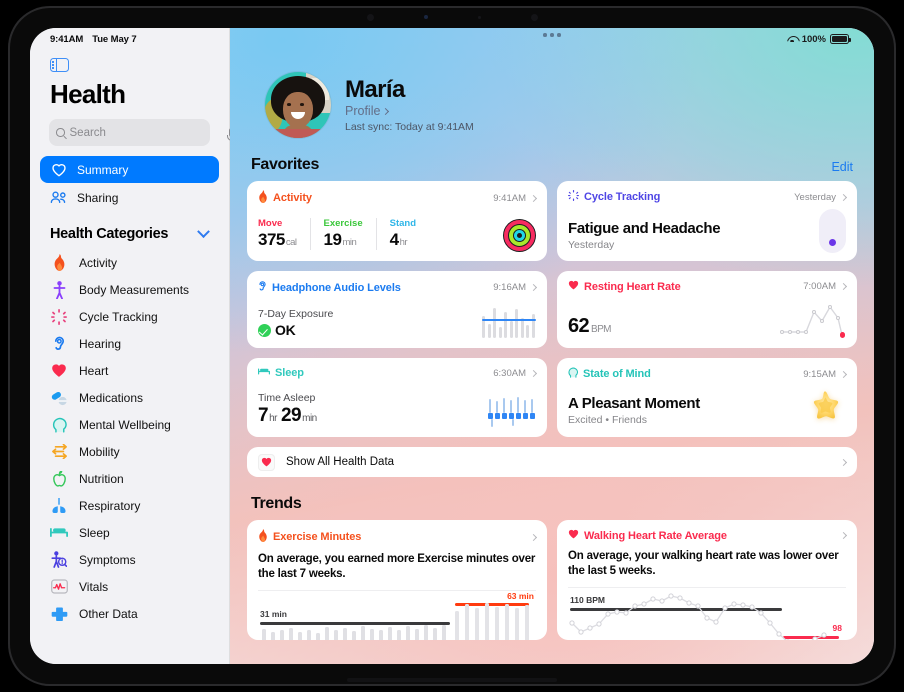  I want to click on sidebar-item-sleep: Sleep, so click(129, 532).